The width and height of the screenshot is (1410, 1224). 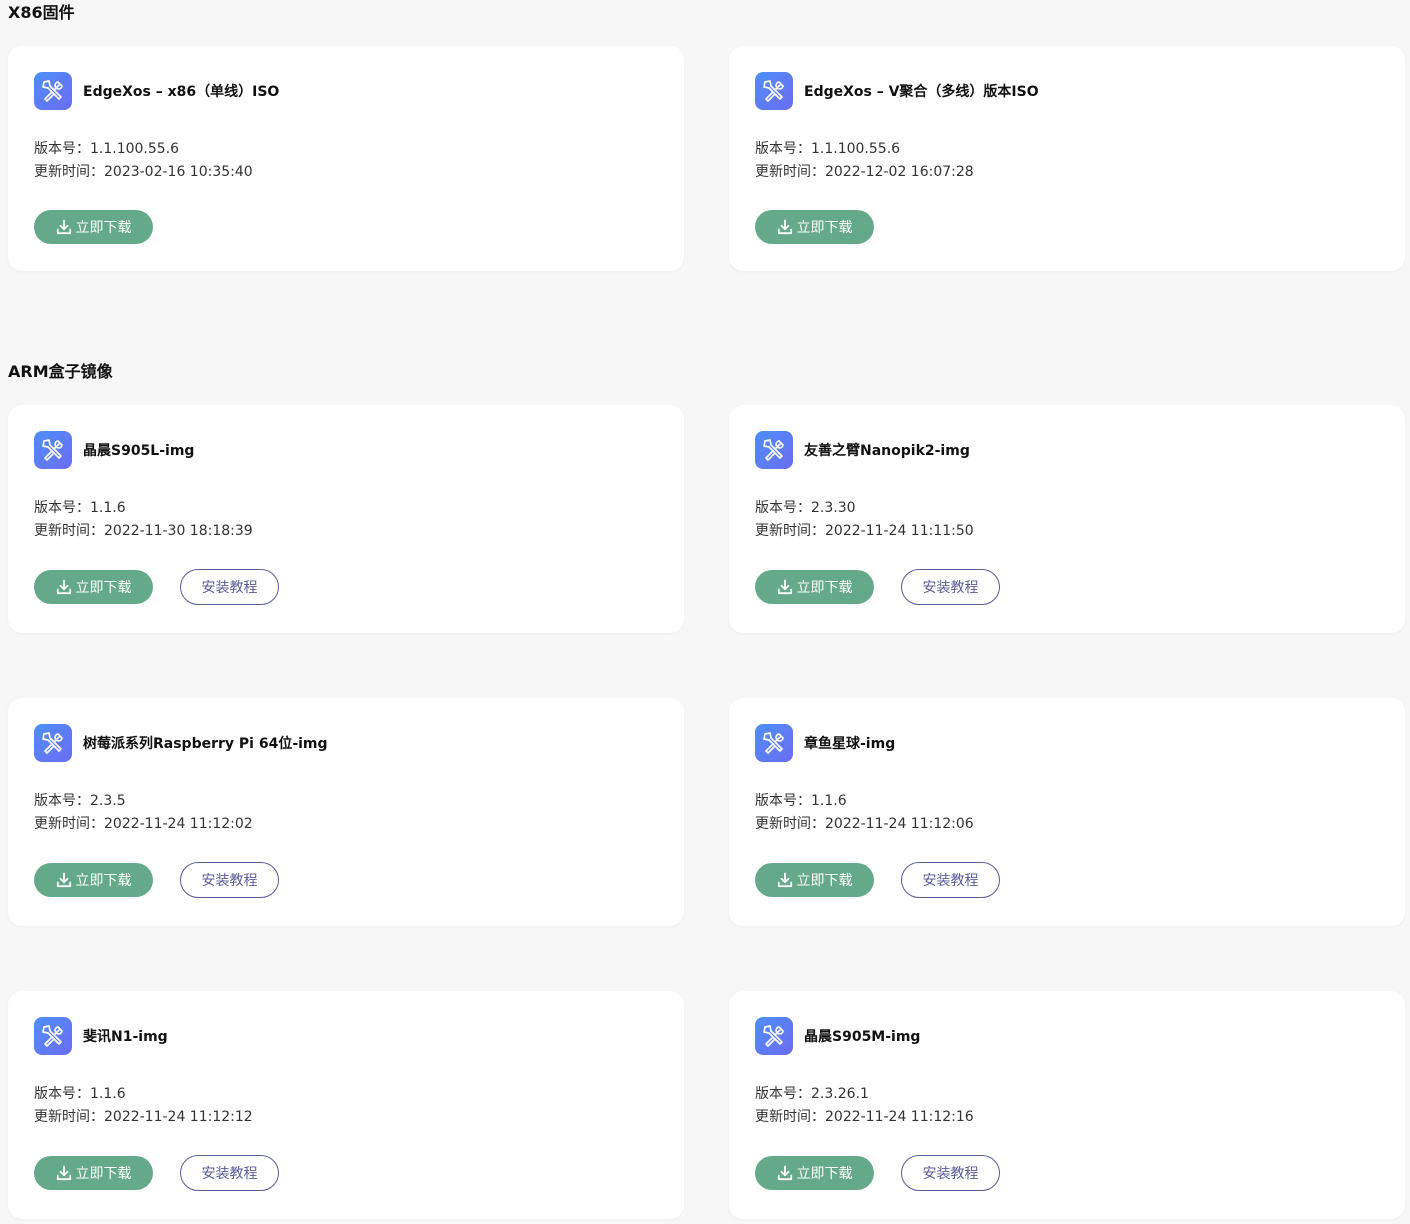 What do you see at coordinates (840, 1094) in the screenshot?
I see `version-value: 2.3.26.1` at bounding box center [840, 1094].